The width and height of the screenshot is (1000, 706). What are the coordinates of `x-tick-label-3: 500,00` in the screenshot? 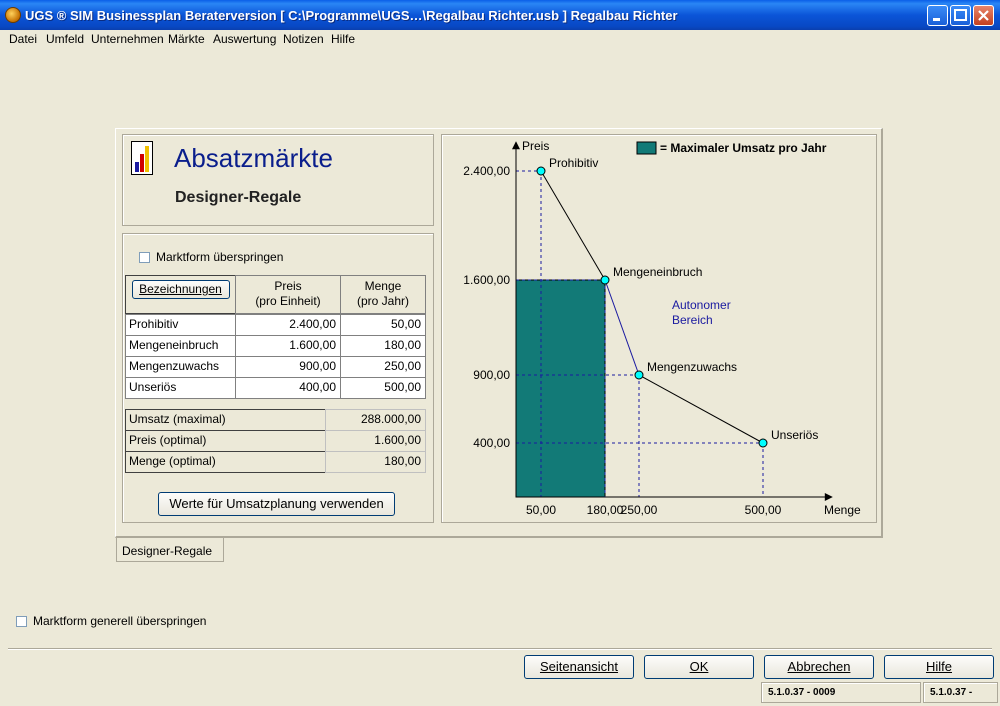 It's located at (763, 510).